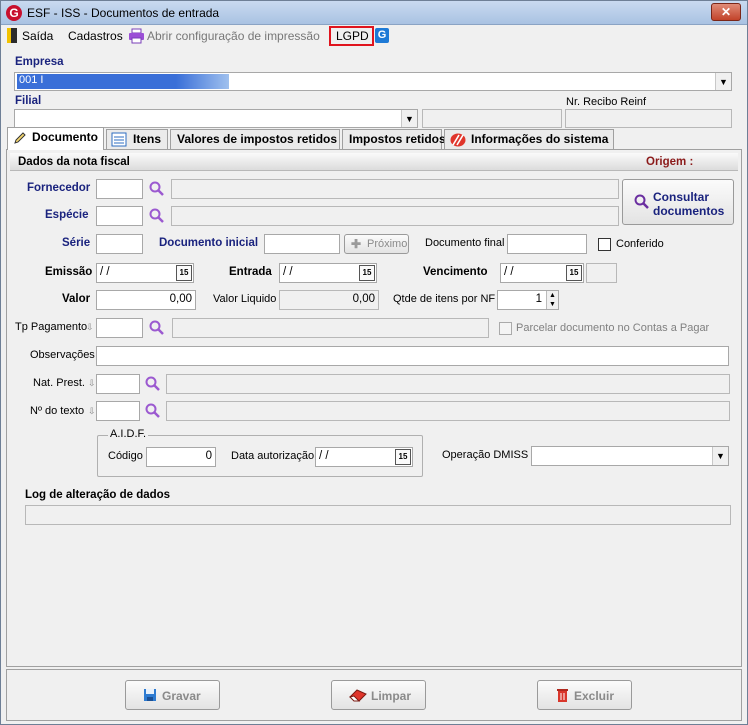 This screenshot has height=725, width=748. What do you see at coordinates (95, 36) in the screenshot?
I see `menu-registers: Cadastros` at bounding box center [95, 36].